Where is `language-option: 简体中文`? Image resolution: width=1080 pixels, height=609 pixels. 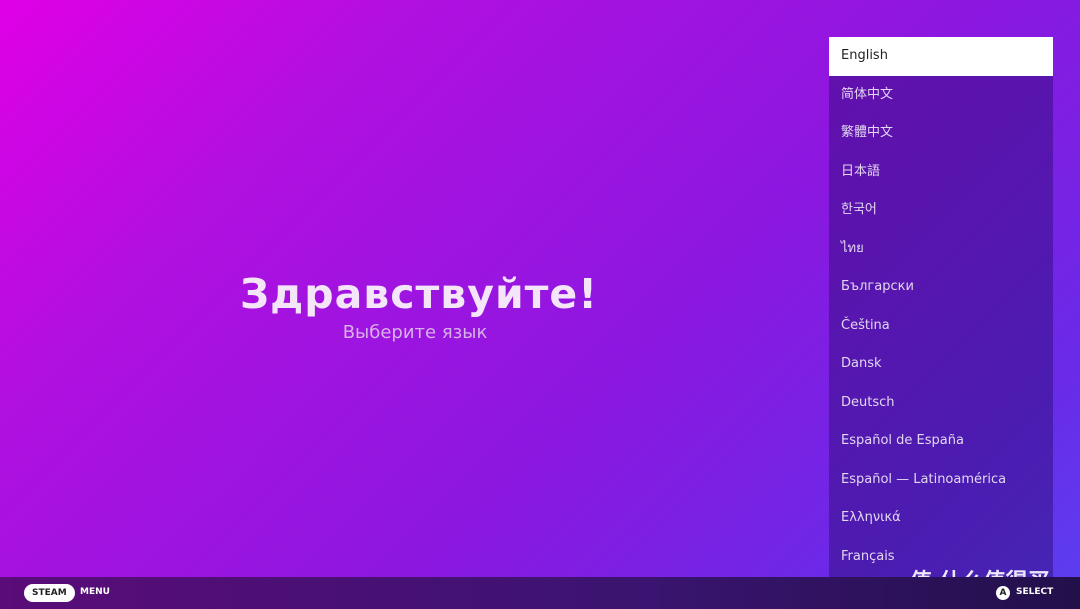
language-option: 简体中文 is located at coordinates (941, 95).